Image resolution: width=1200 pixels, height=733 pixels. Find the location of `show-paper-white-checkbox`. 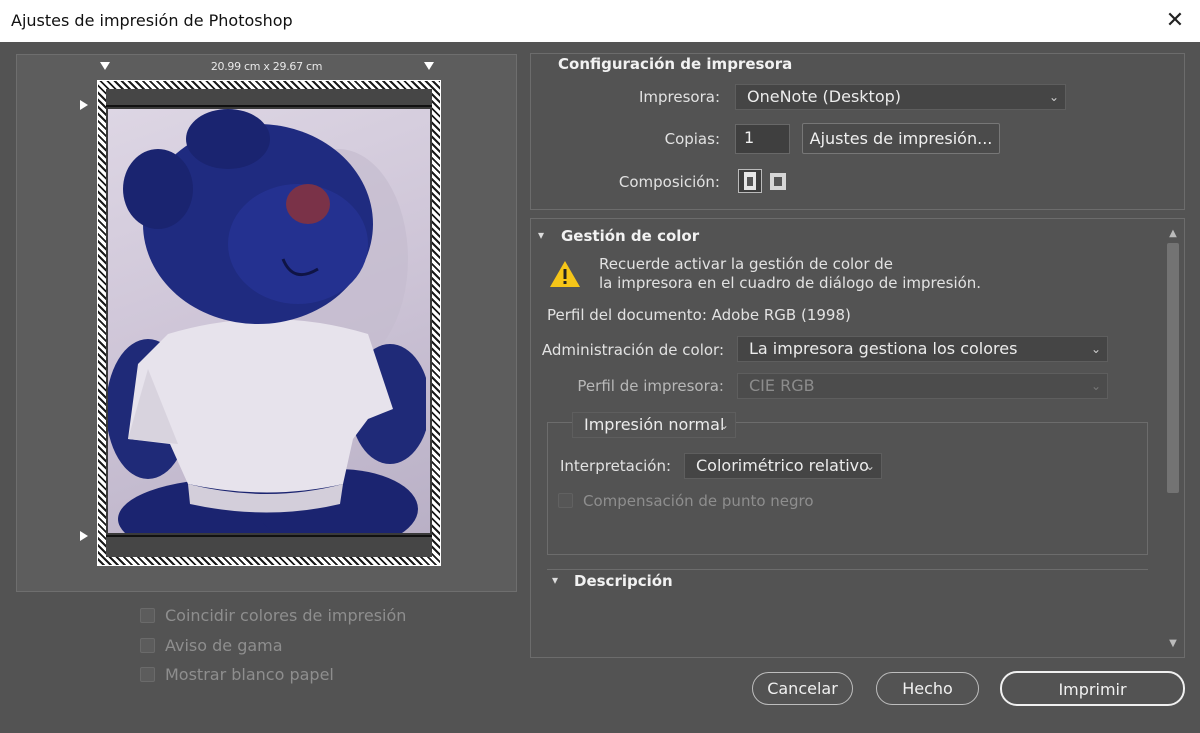

show-paper-white-checkbox is located at coordinates (147, 674).